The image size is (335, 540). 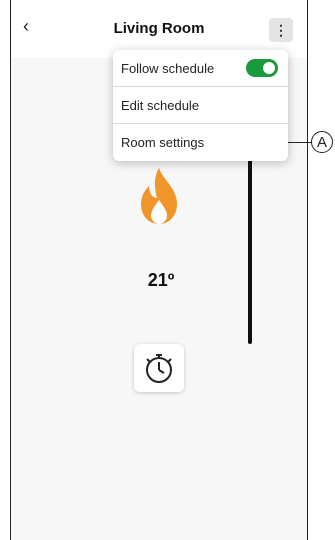 I want to click on stopwatch-icon, so click(x=159, y=368).